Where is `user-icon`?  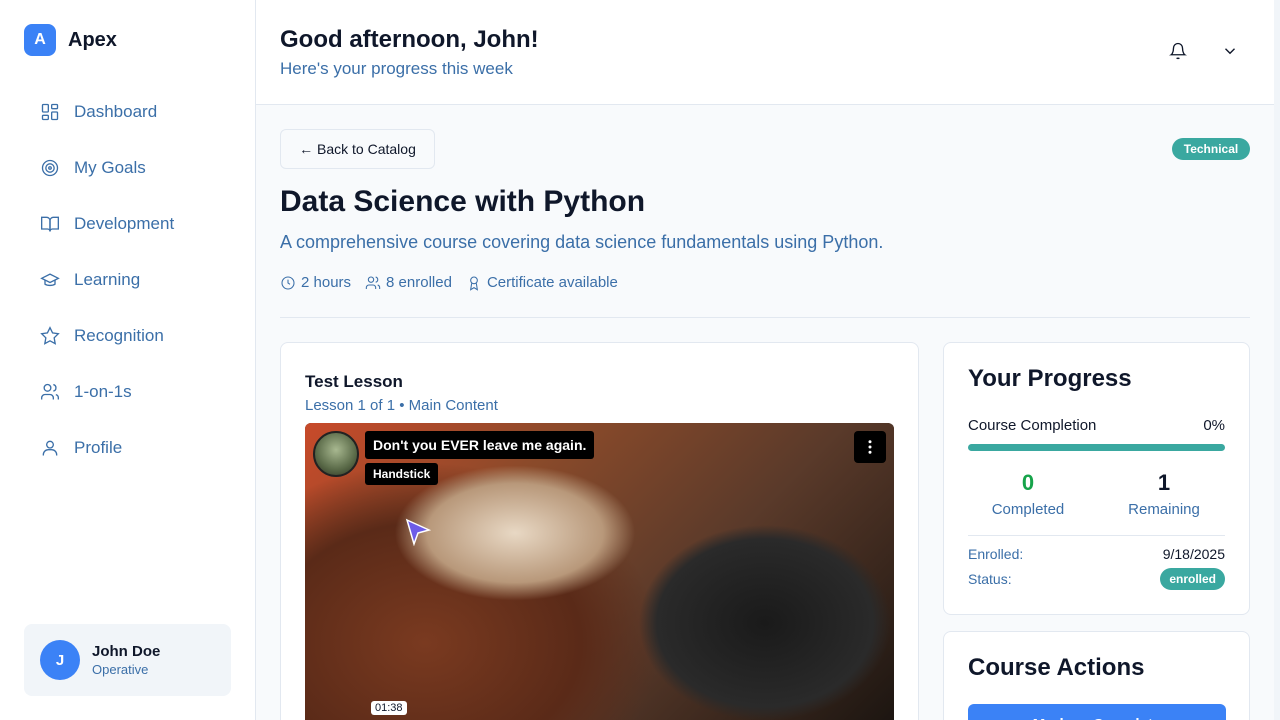
user-icon is located at coordinates (50, 448).